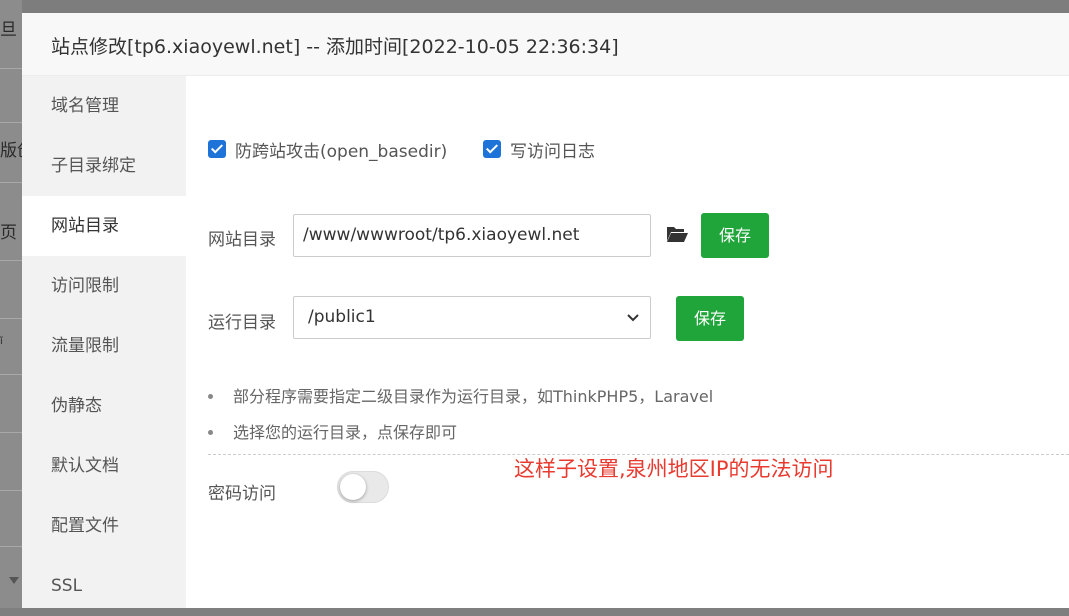 This screenshot has height=616, width=1069. I want to click on anti-xss-checkbox: 防跨站攻击(open_basedir), so click(328, 150).